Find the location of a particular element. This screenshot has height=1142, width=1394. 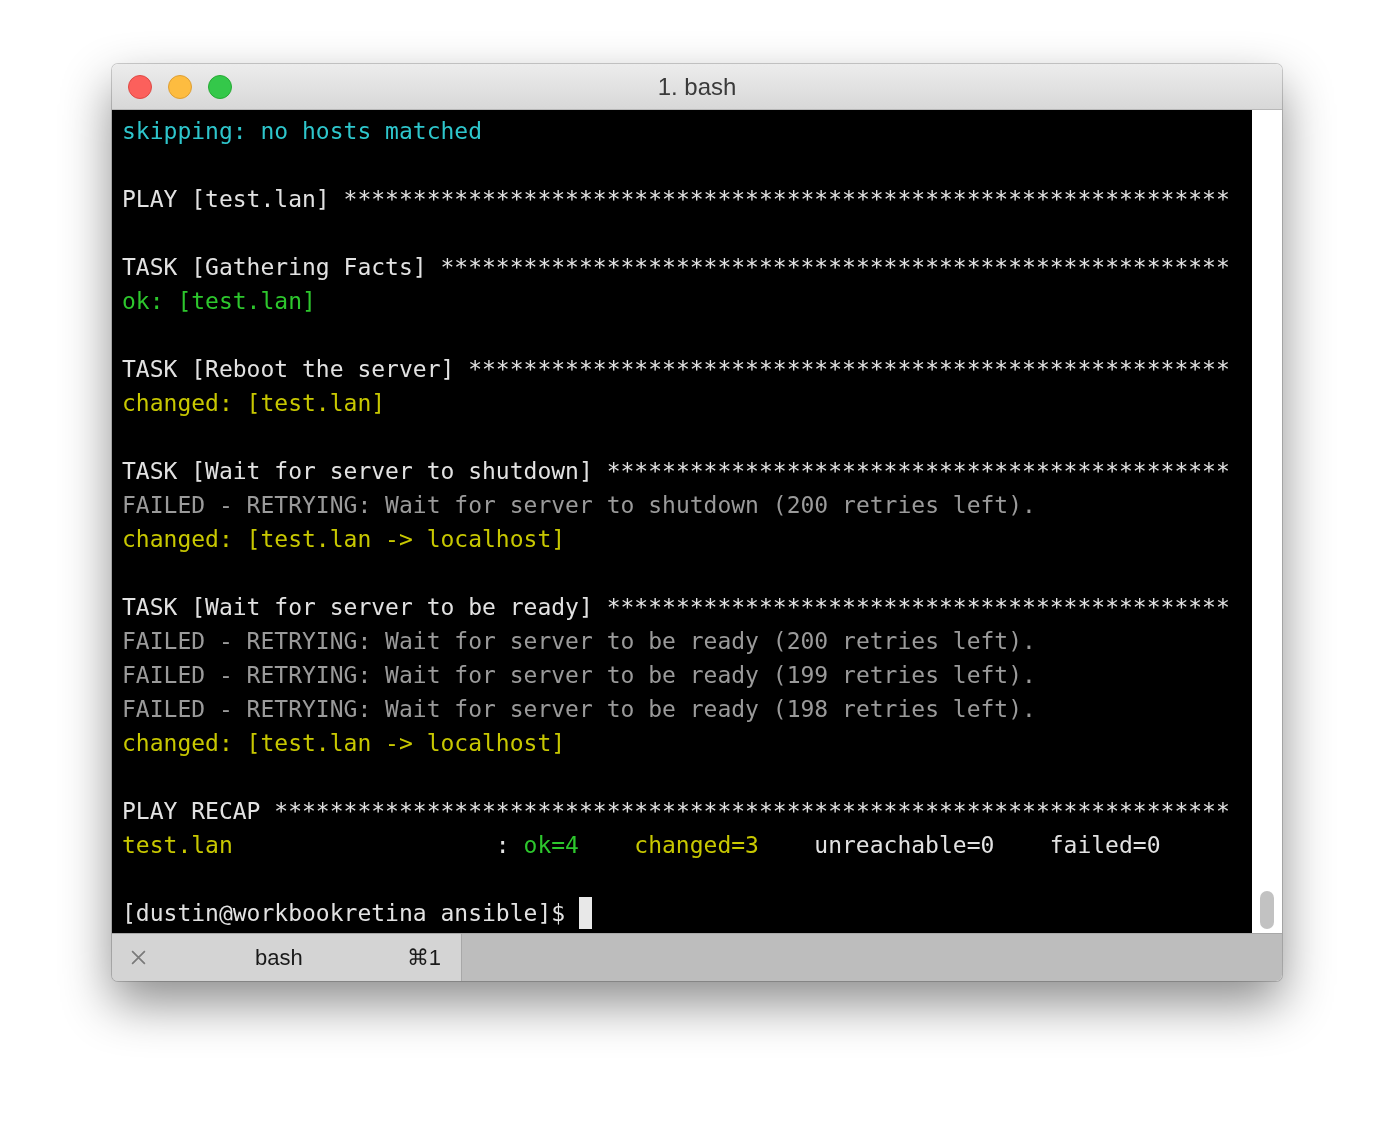

recap-stat: unreachable=0 is located at coordinates (904, 845).